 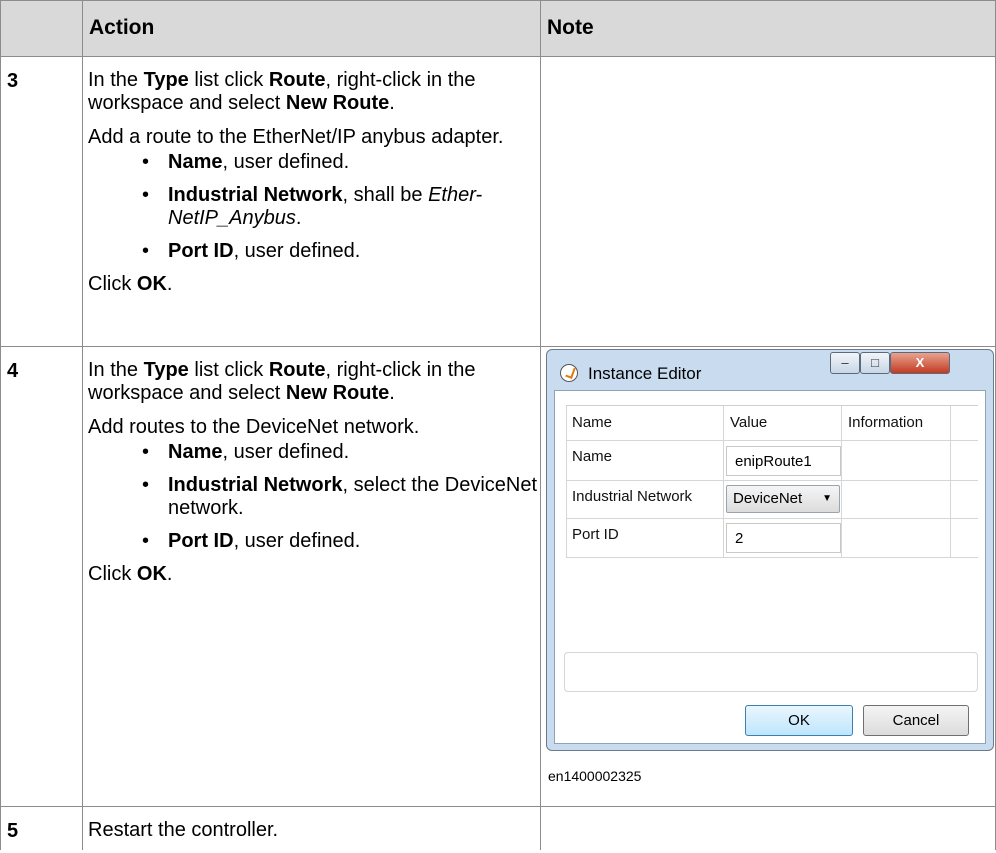 What do you see at coordinates (122, 27) in the screenshot?
I see `header-action: Action` at bounding box center [122, 27].